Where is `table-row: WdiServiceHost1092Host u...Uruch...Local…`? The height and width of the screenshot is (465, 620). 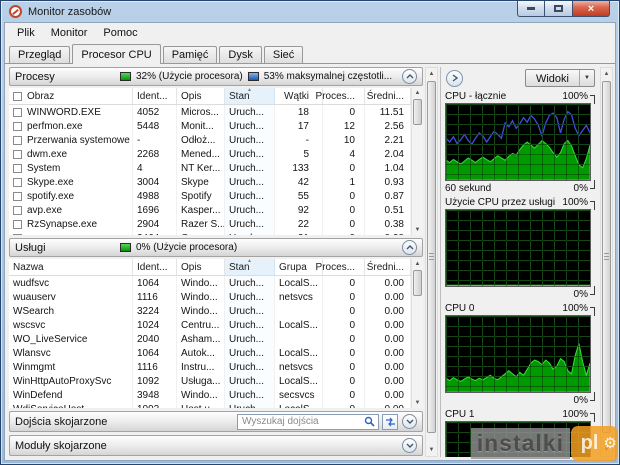
table-row: WdiServiceHost1092Host u...Uruch...Local… is located at coordinates (210, 405).